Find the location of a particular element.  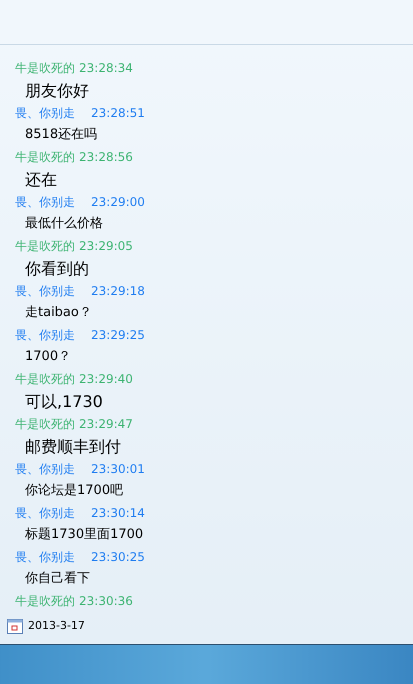

message-text: 走taibao？ is located at coordinates (58, 312).